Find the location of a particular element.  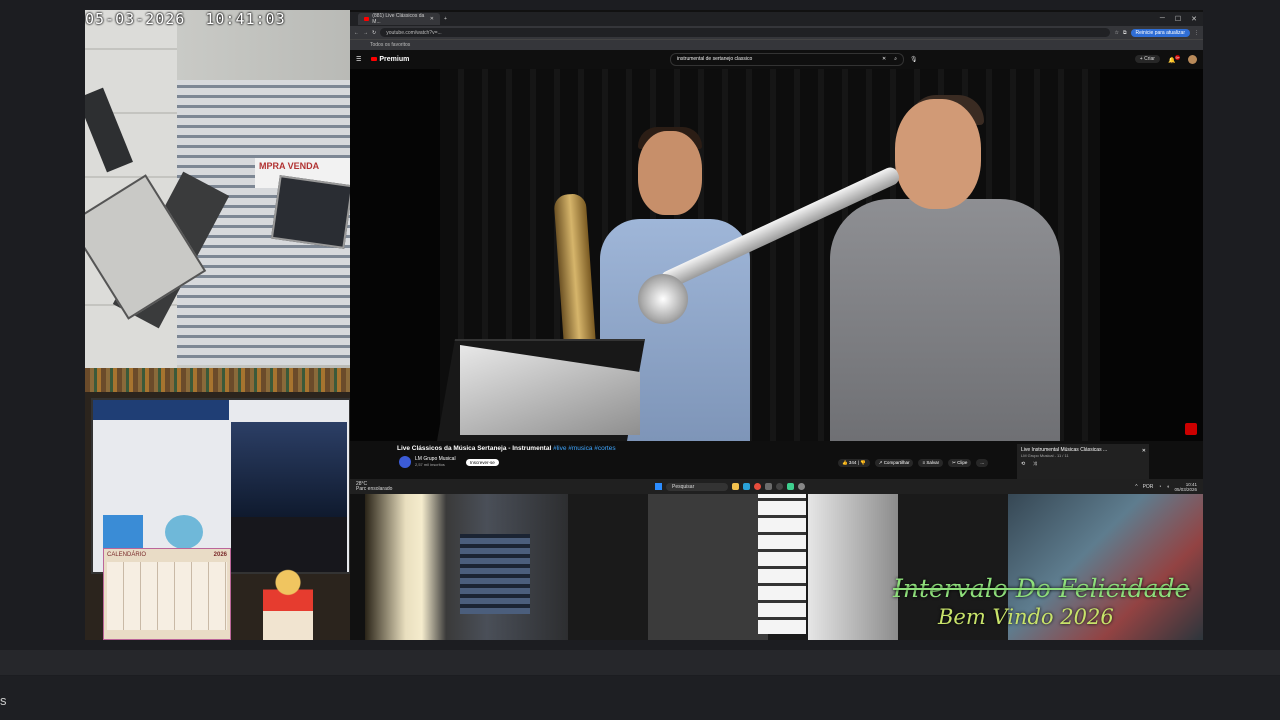

loop-icon: ⟲ is located at coordinates (1023, 464).